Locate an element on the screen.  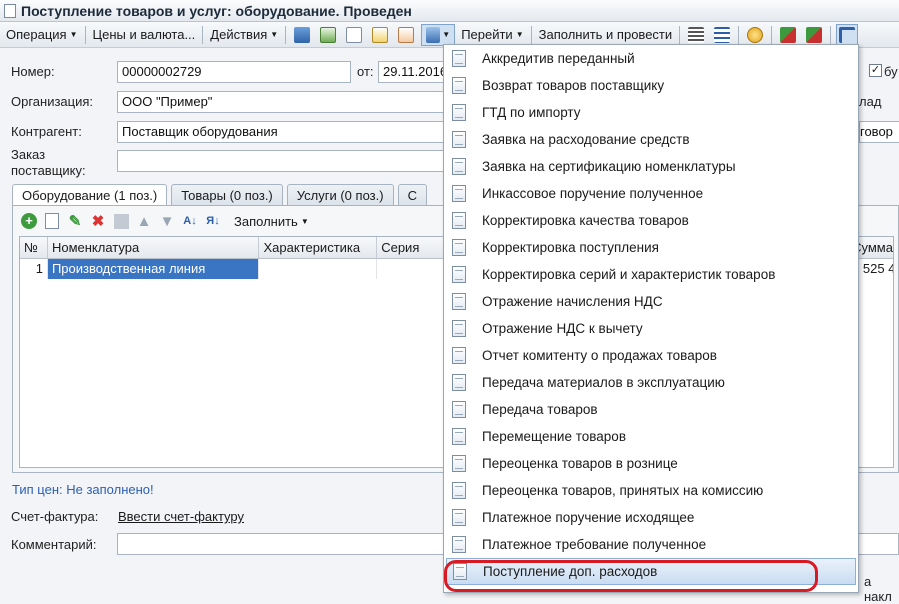
contractor-field: Поставщик оборудования is located at coordinates (281, 132).